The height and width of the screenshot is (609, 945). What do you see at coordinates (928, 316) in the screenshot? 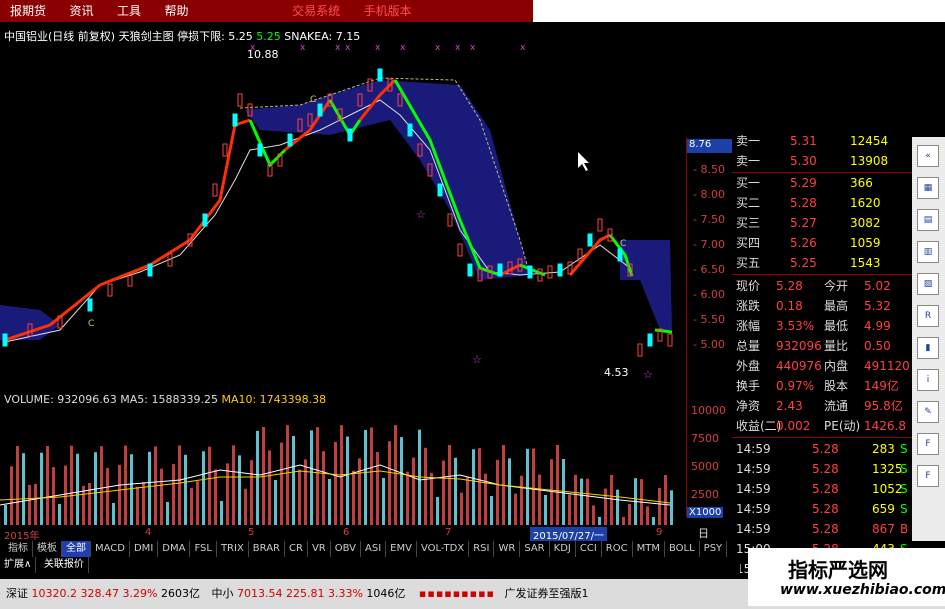
I see `rsi-icon: R` at bounding box center [928, 316].